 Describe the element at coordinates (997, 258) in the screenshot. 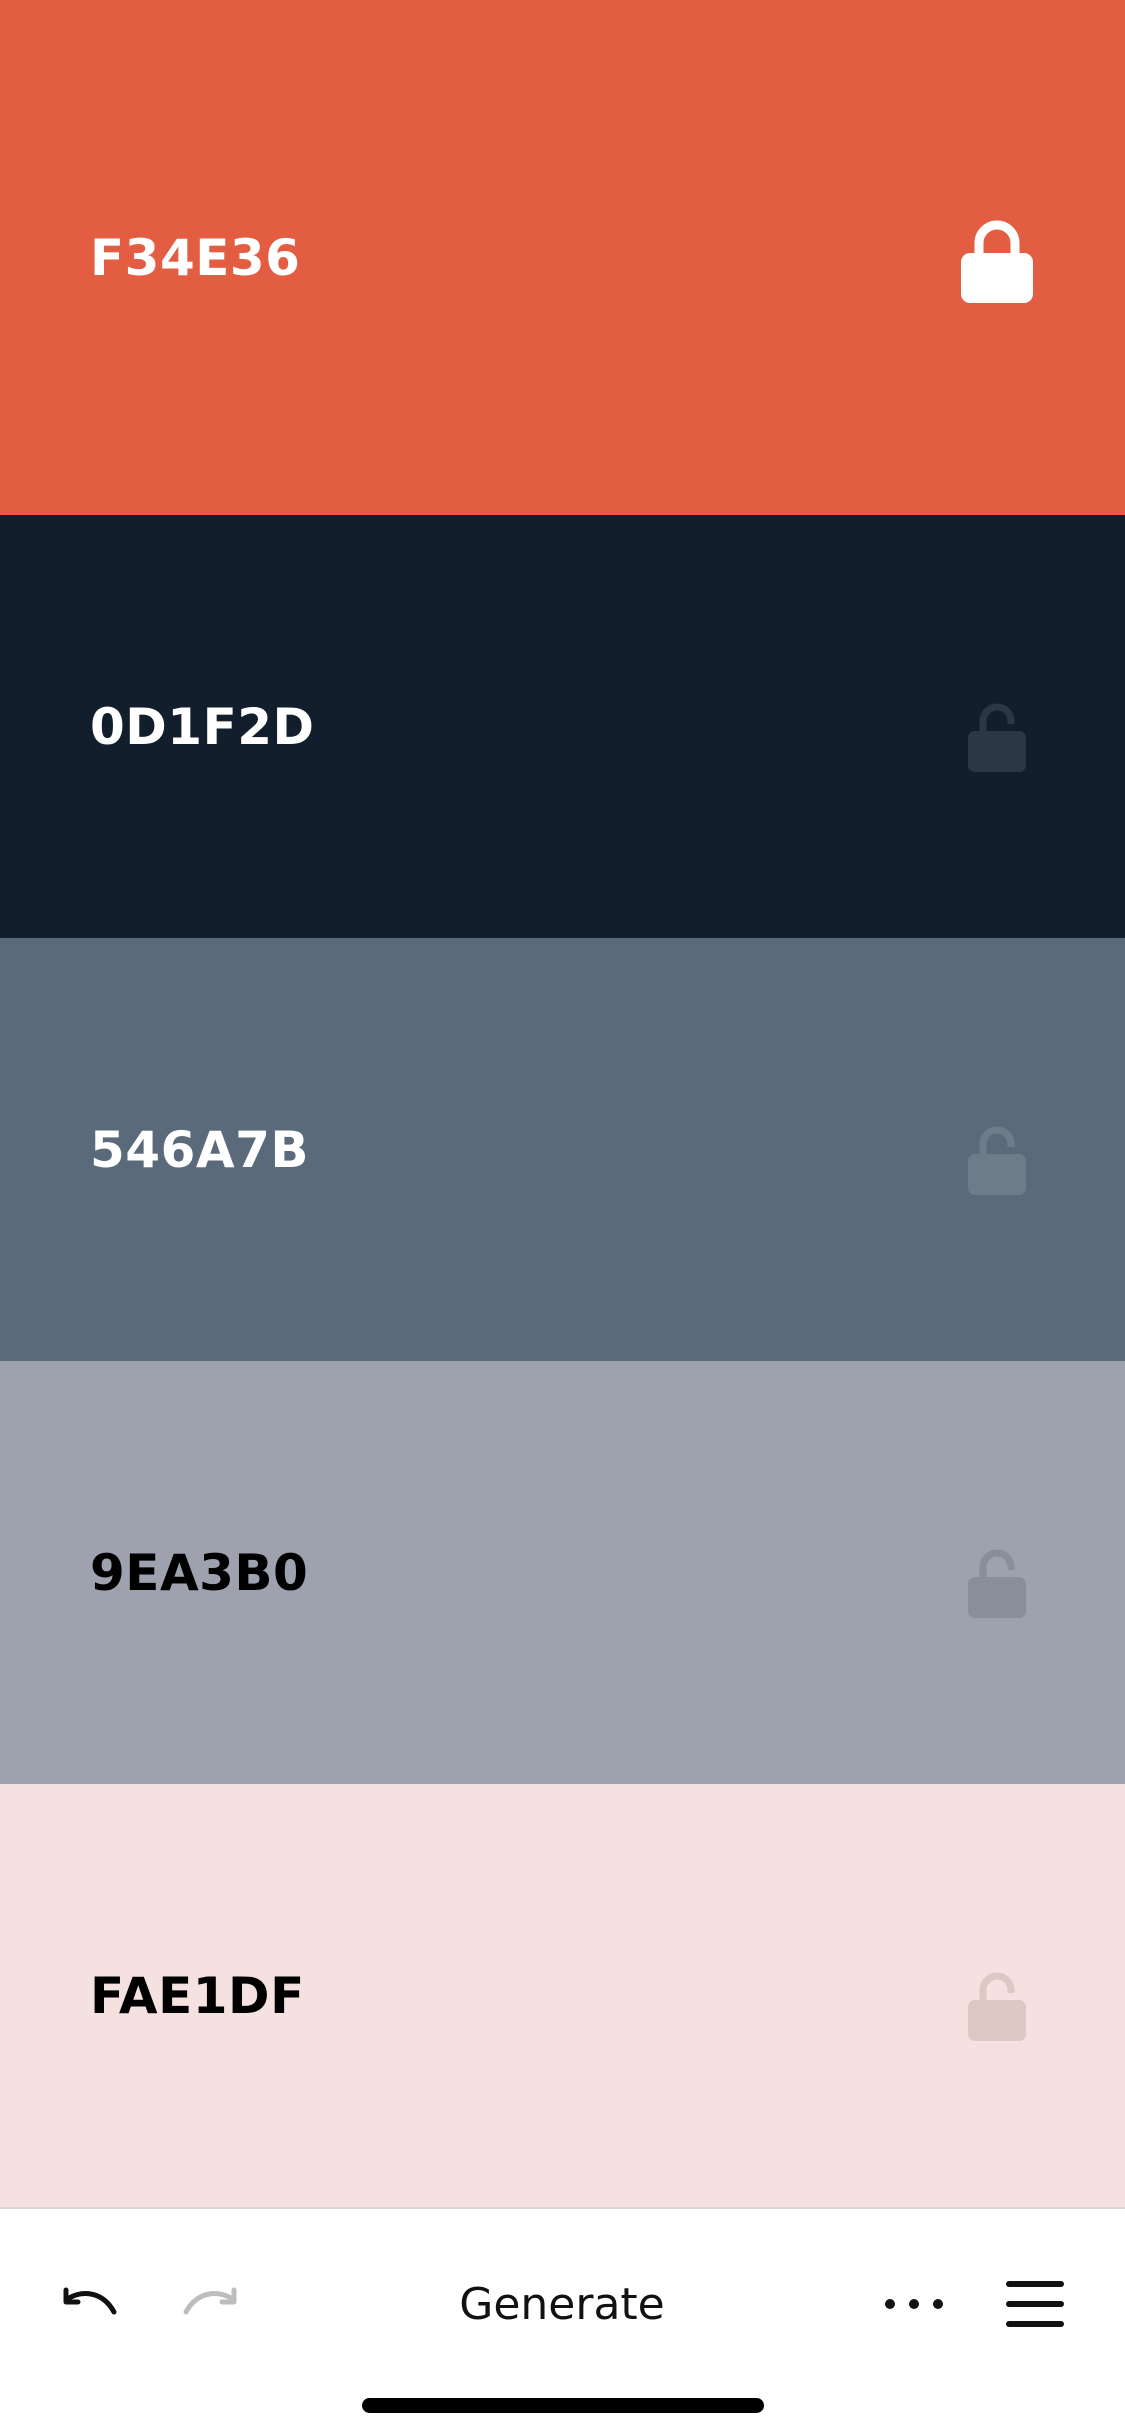

I see `lock-closed-icon` at that location.